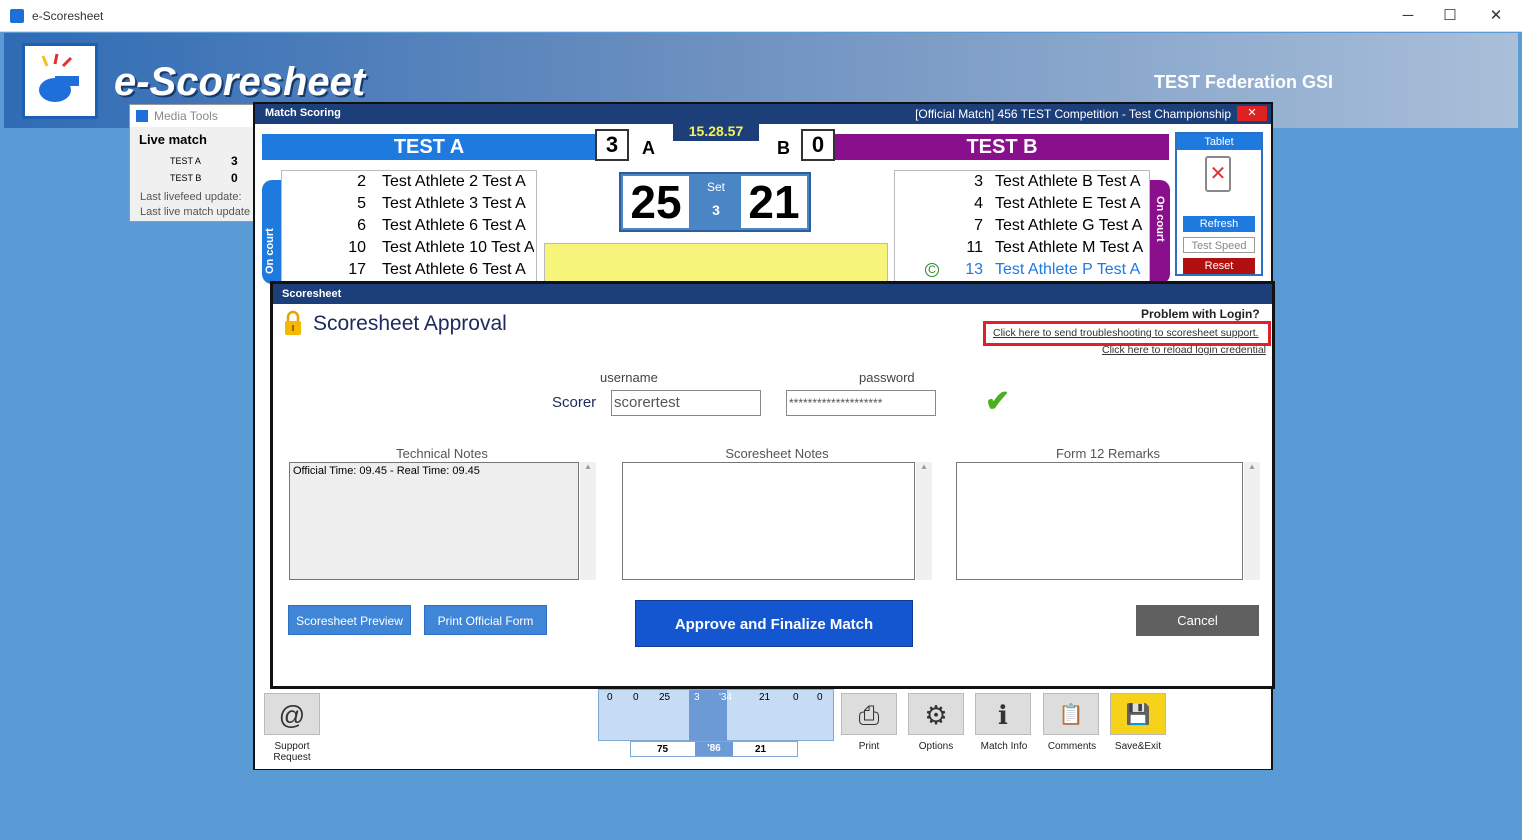  Describe the element at coordinates (1138, 714) in the screenshot. I see `save-icon: 💾` at that location.